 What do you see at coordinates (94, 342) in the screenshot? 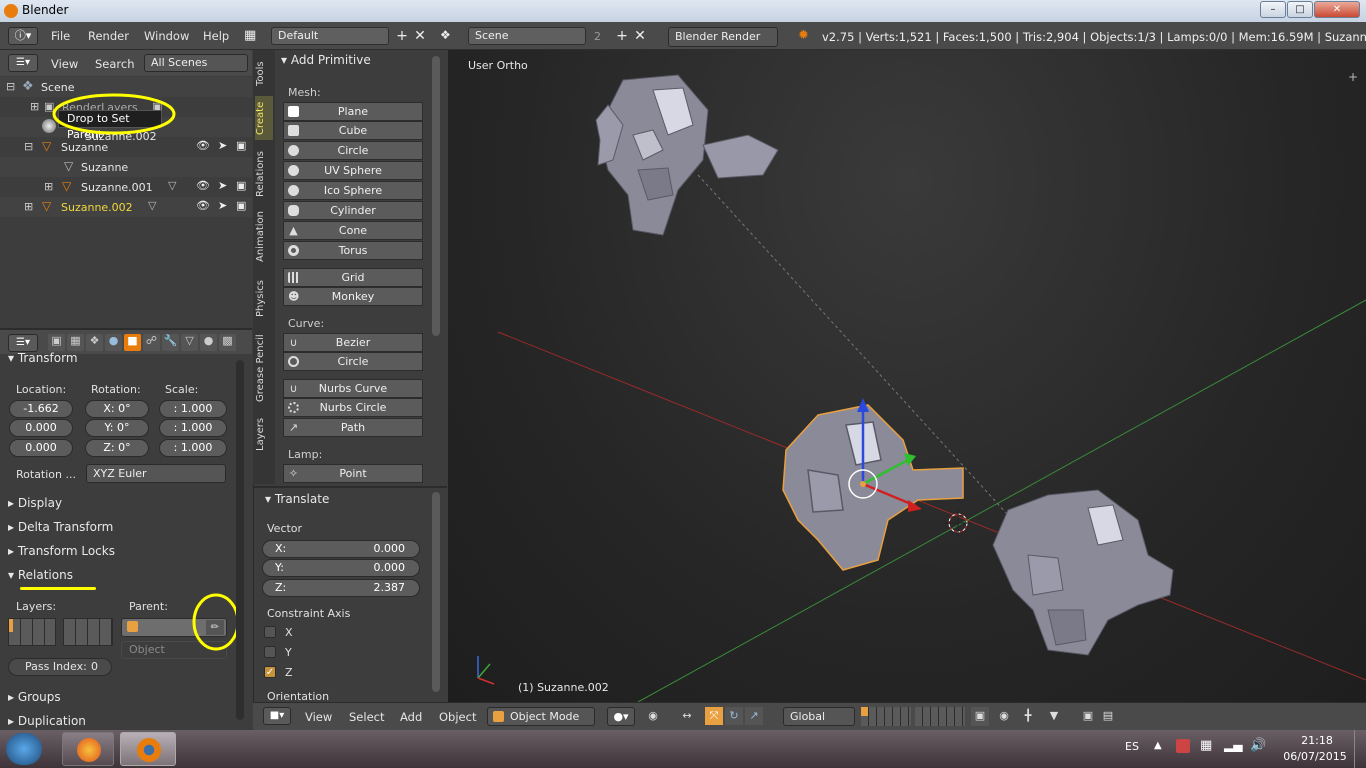
I see `scene-tab-icon: ❖` at bounding box center [94, 342].